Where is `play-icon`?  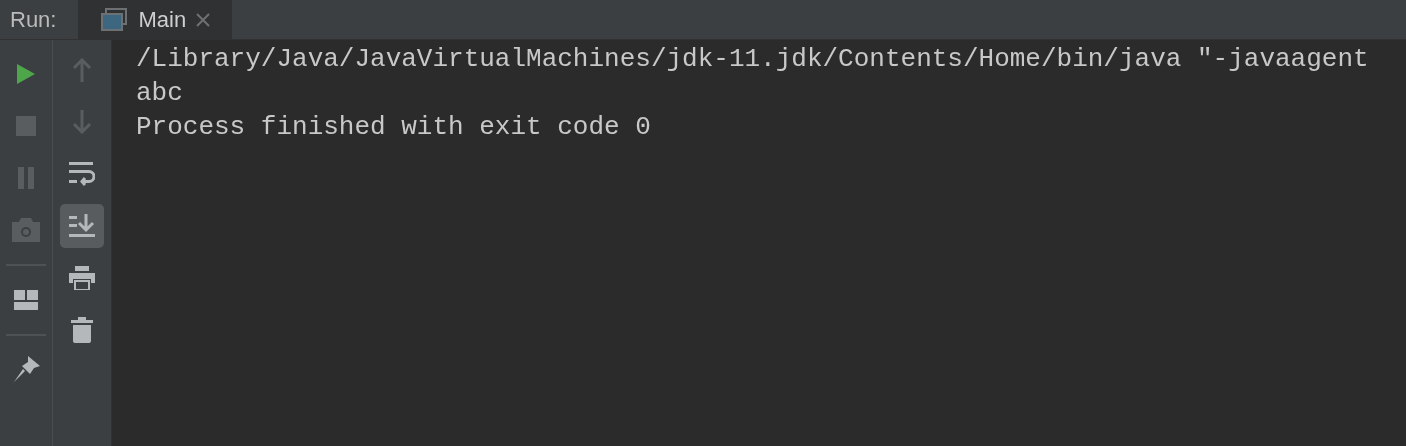
play-icon is located at coordinates (26, 74).